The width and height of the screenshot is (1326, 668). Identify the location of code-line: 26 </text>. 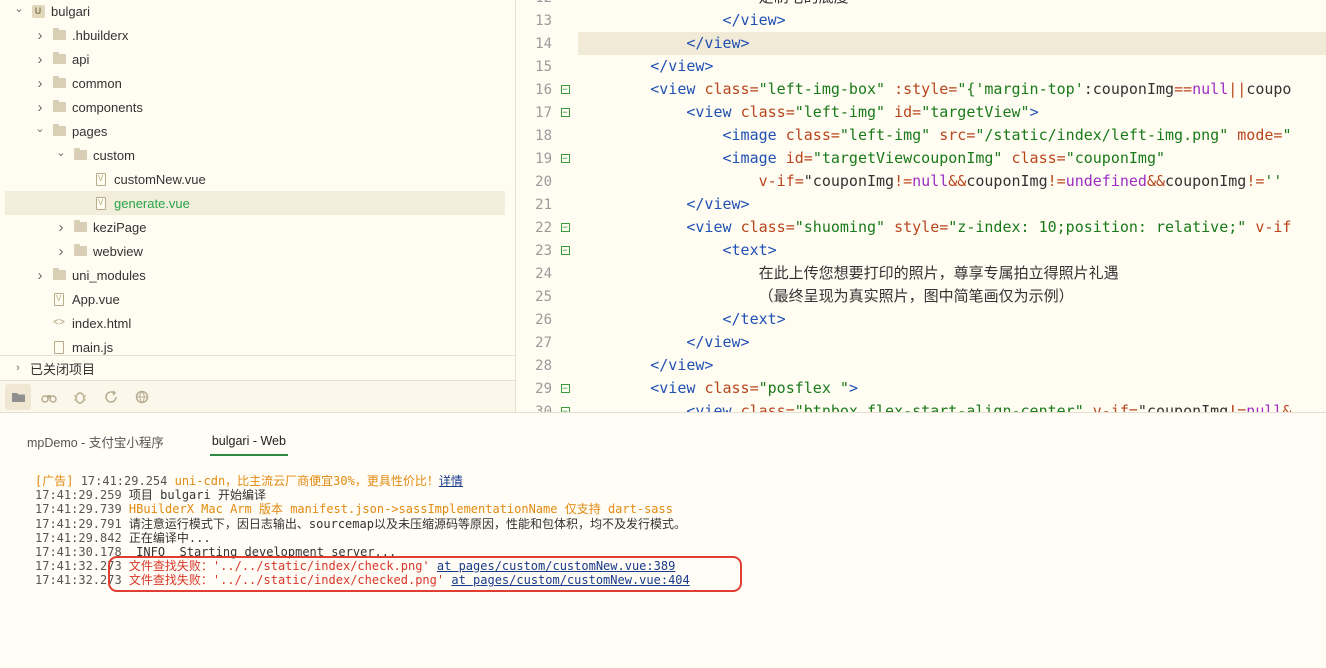
(921, 319).